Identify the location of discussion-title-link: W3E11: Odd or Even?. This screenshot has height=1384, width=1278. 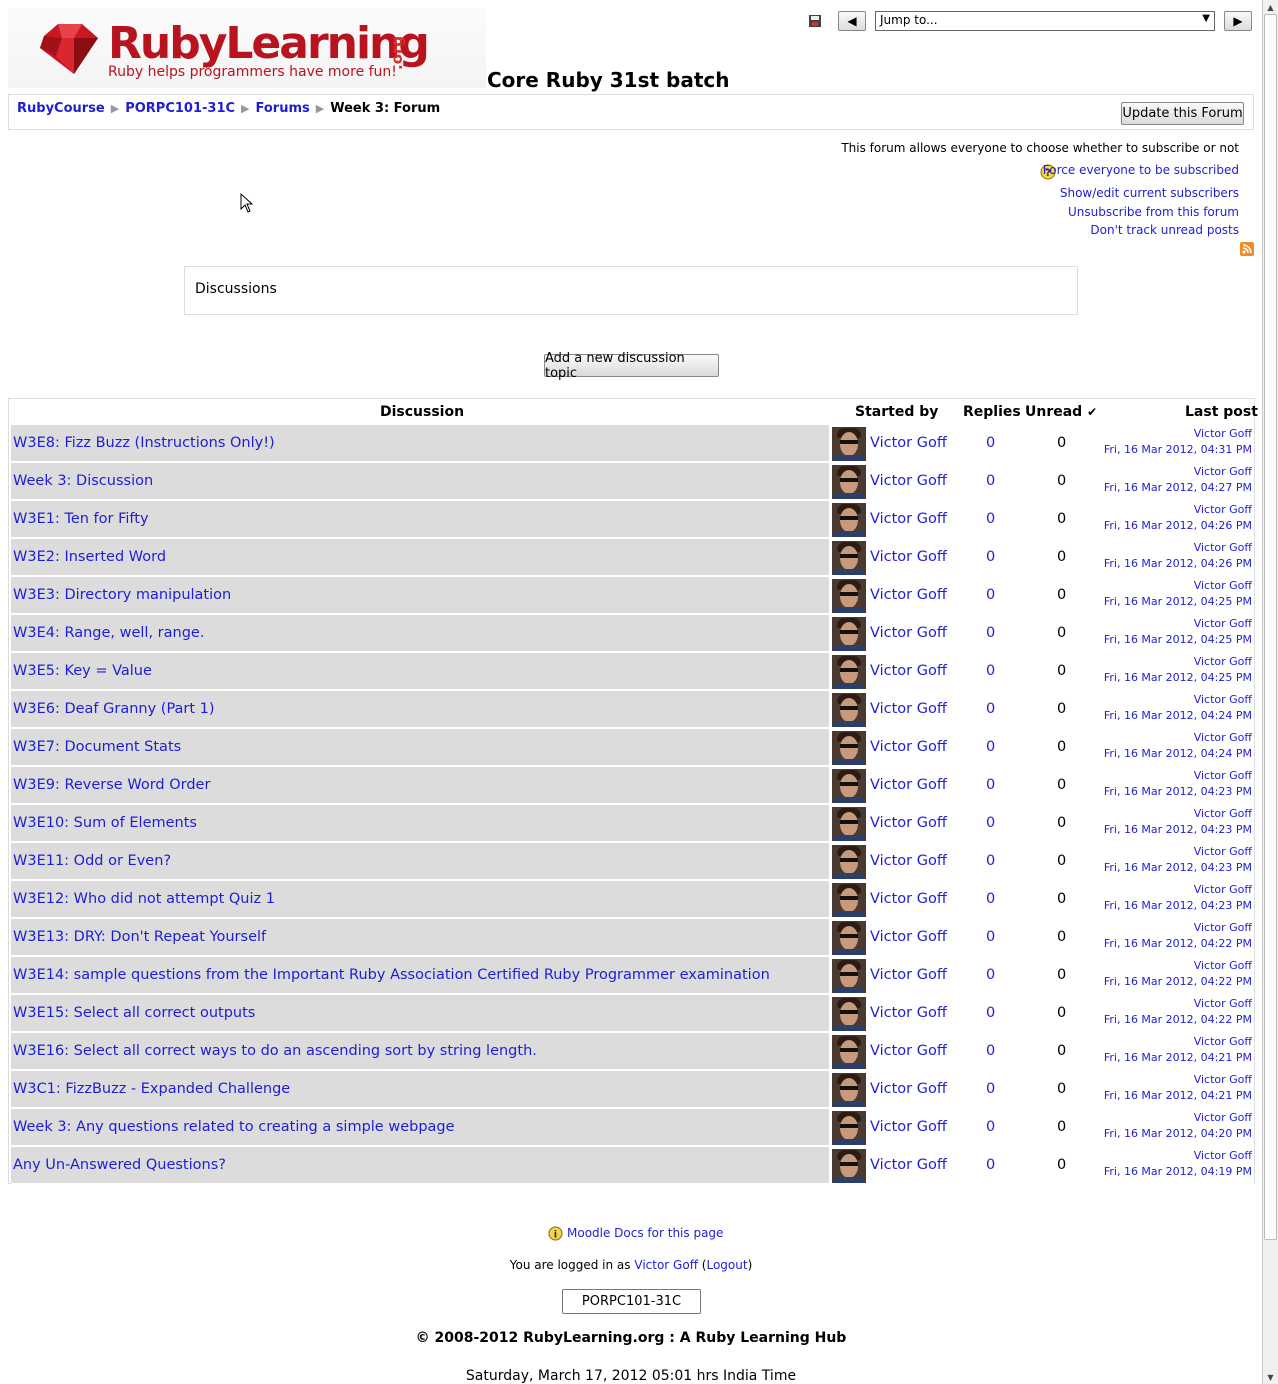
(92, 861).